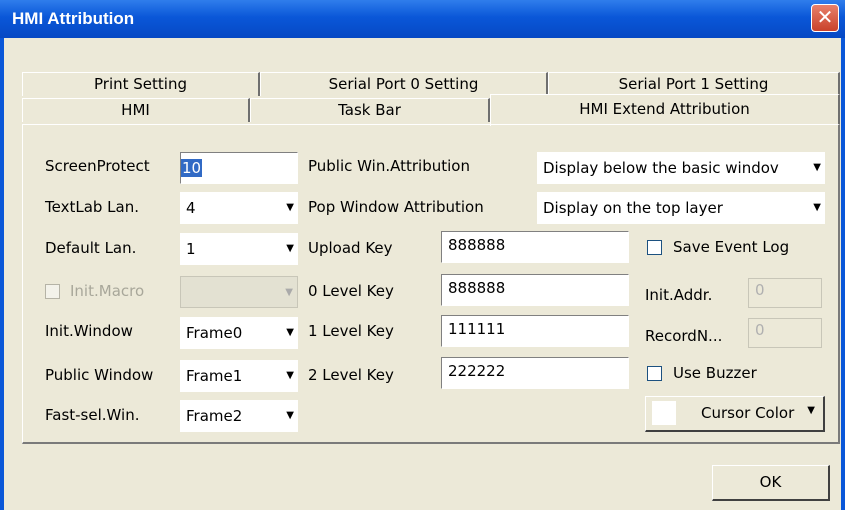  What do you see at coordinates (239, 208) in the screenshot?
I see `textlab-lan-select: 4 ▼` at bounding box center [239, 208].